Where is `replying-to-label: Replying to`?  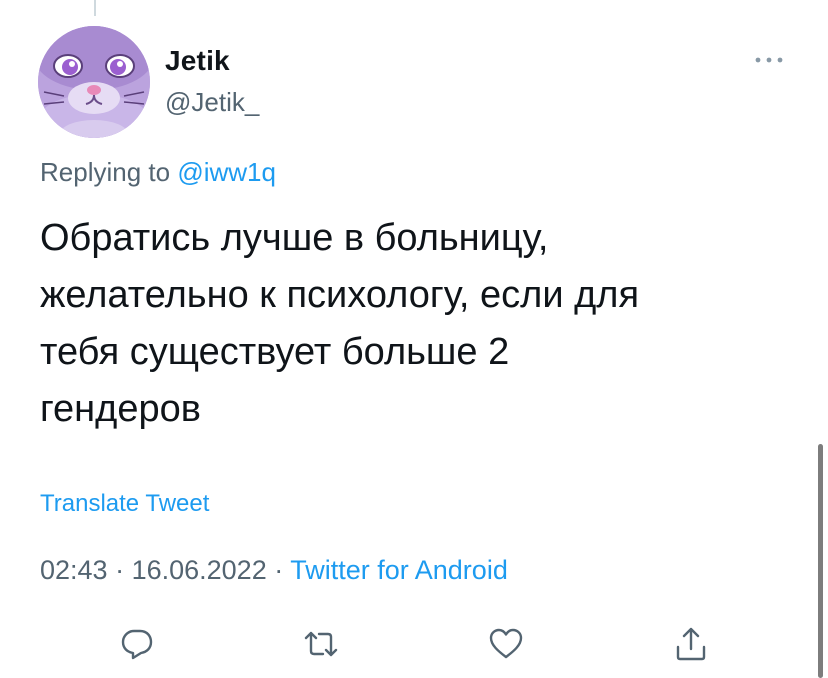
replying-to-label: Replying to is located at coordinates (105, 172).